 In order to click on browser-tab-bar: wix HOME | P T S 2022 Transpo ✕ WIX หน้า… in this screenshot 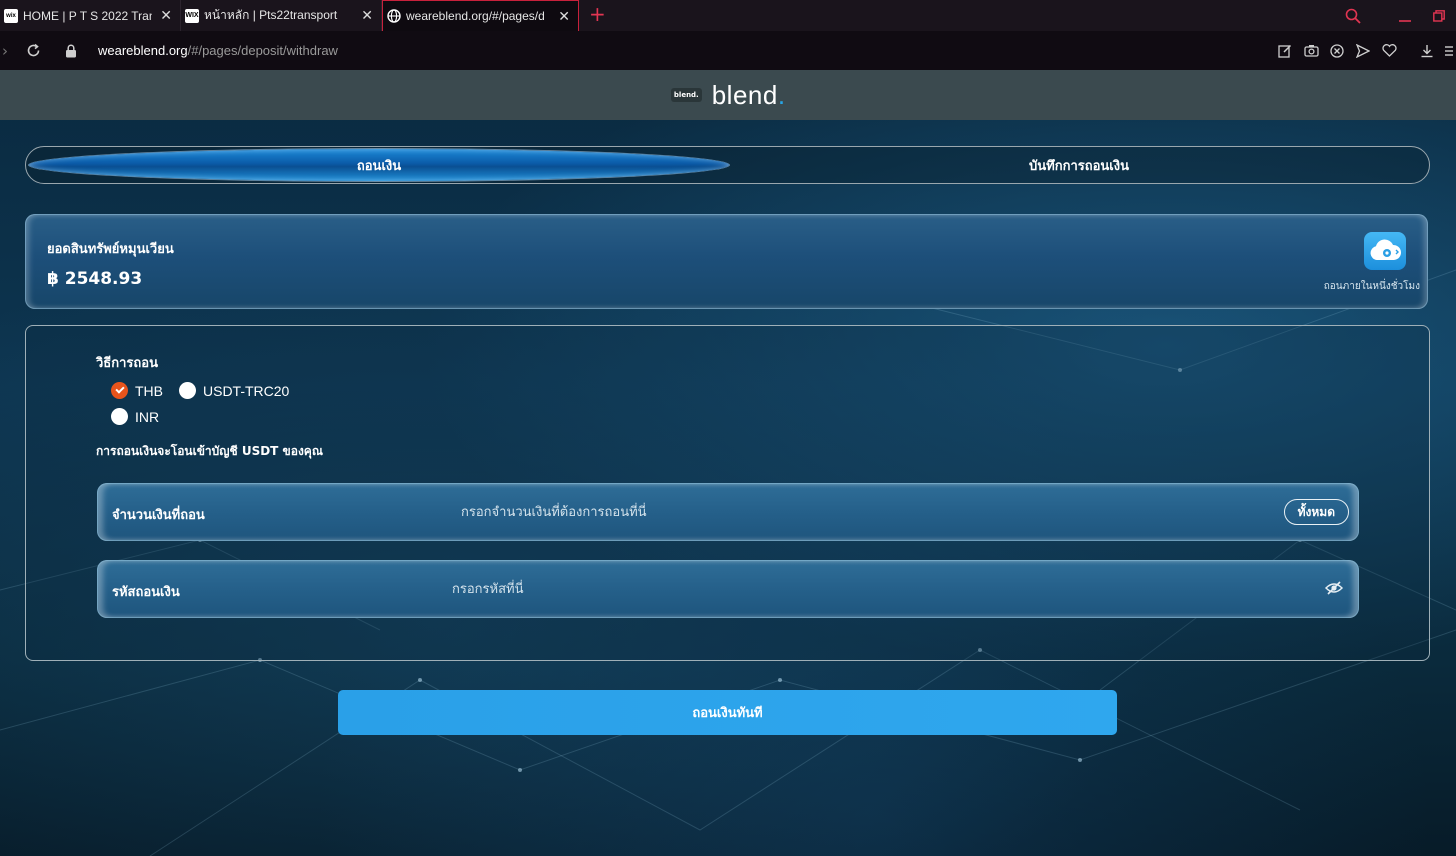, I will do `click(728, 15)`.